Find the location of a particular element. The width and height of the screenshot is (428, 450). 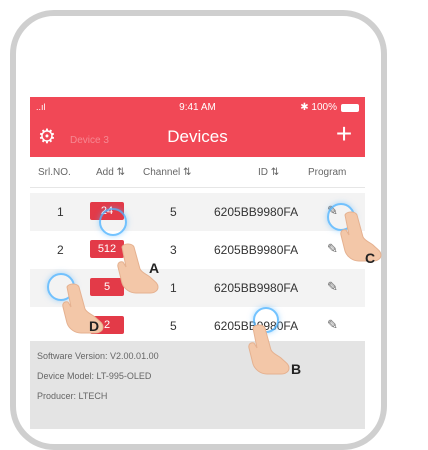

program-column-header: Program is located at coordinates (327, 172).